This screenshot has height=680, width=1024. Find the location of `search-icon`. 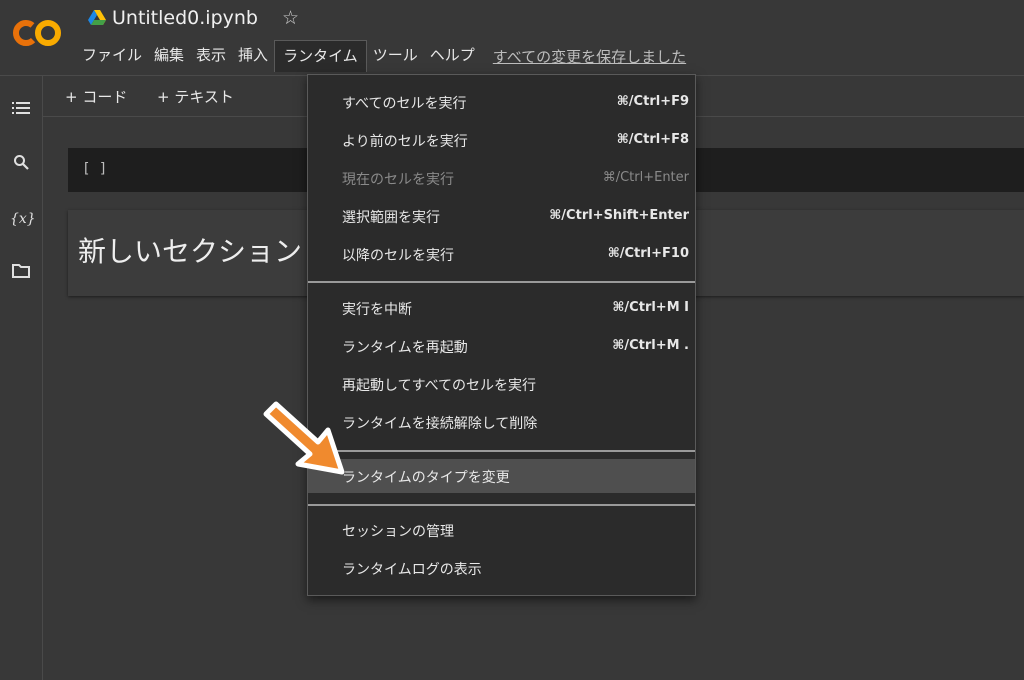

search-icon is located at coordinates (21, 165).